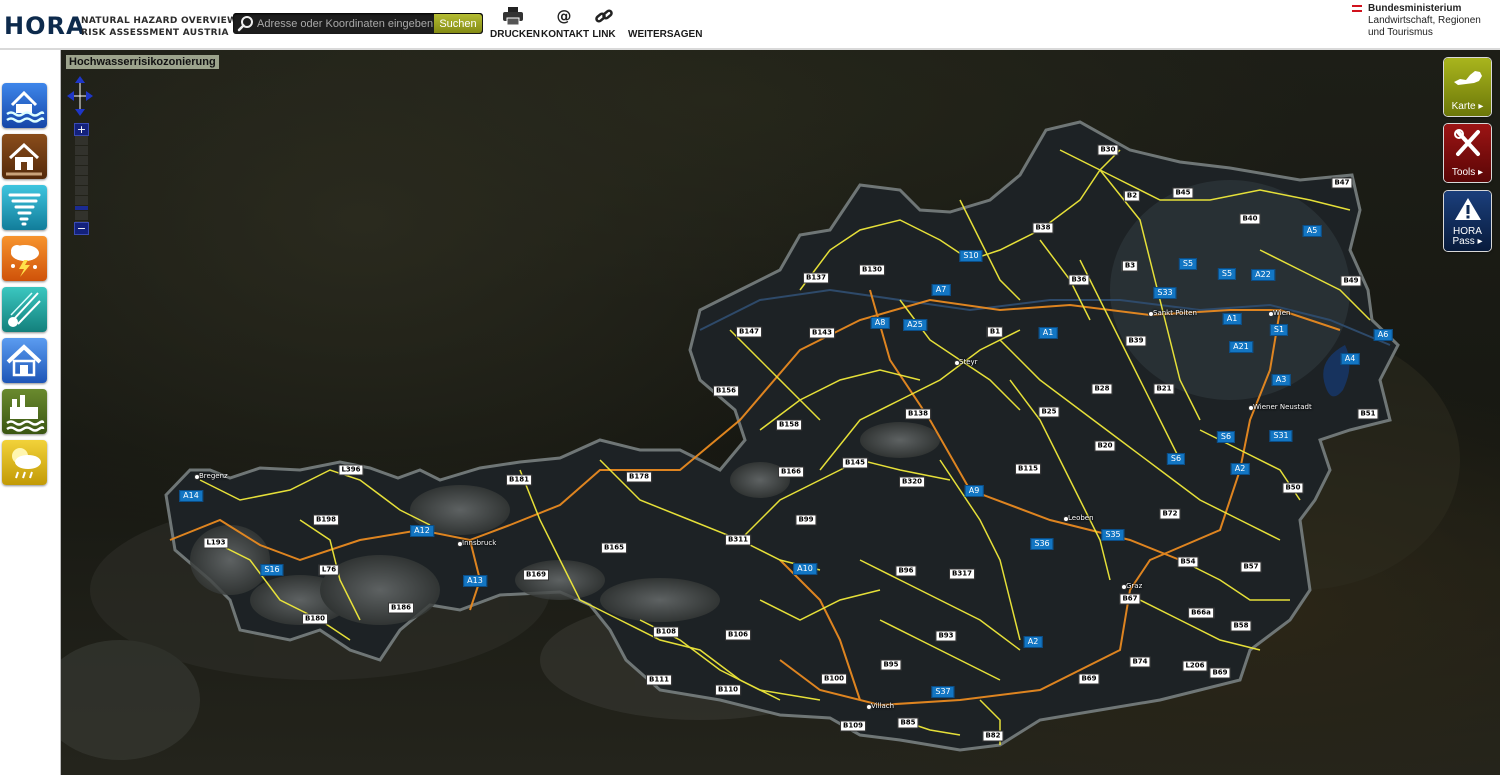 This screenshot has height=775, width=1500. I want to click on road-shield: B74, so click(1140, 662).